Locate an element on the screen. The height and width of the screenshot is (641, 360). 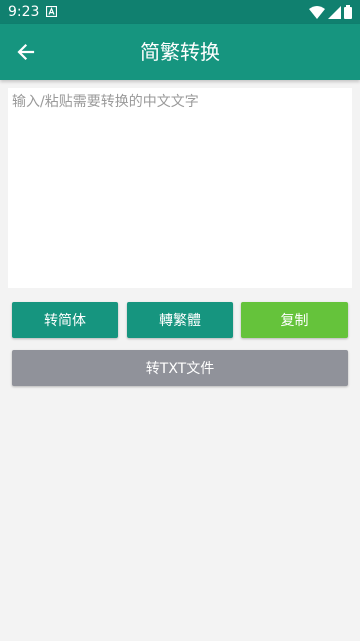
to-simplified-button: 转简体 is located at coordinates (65, 320).